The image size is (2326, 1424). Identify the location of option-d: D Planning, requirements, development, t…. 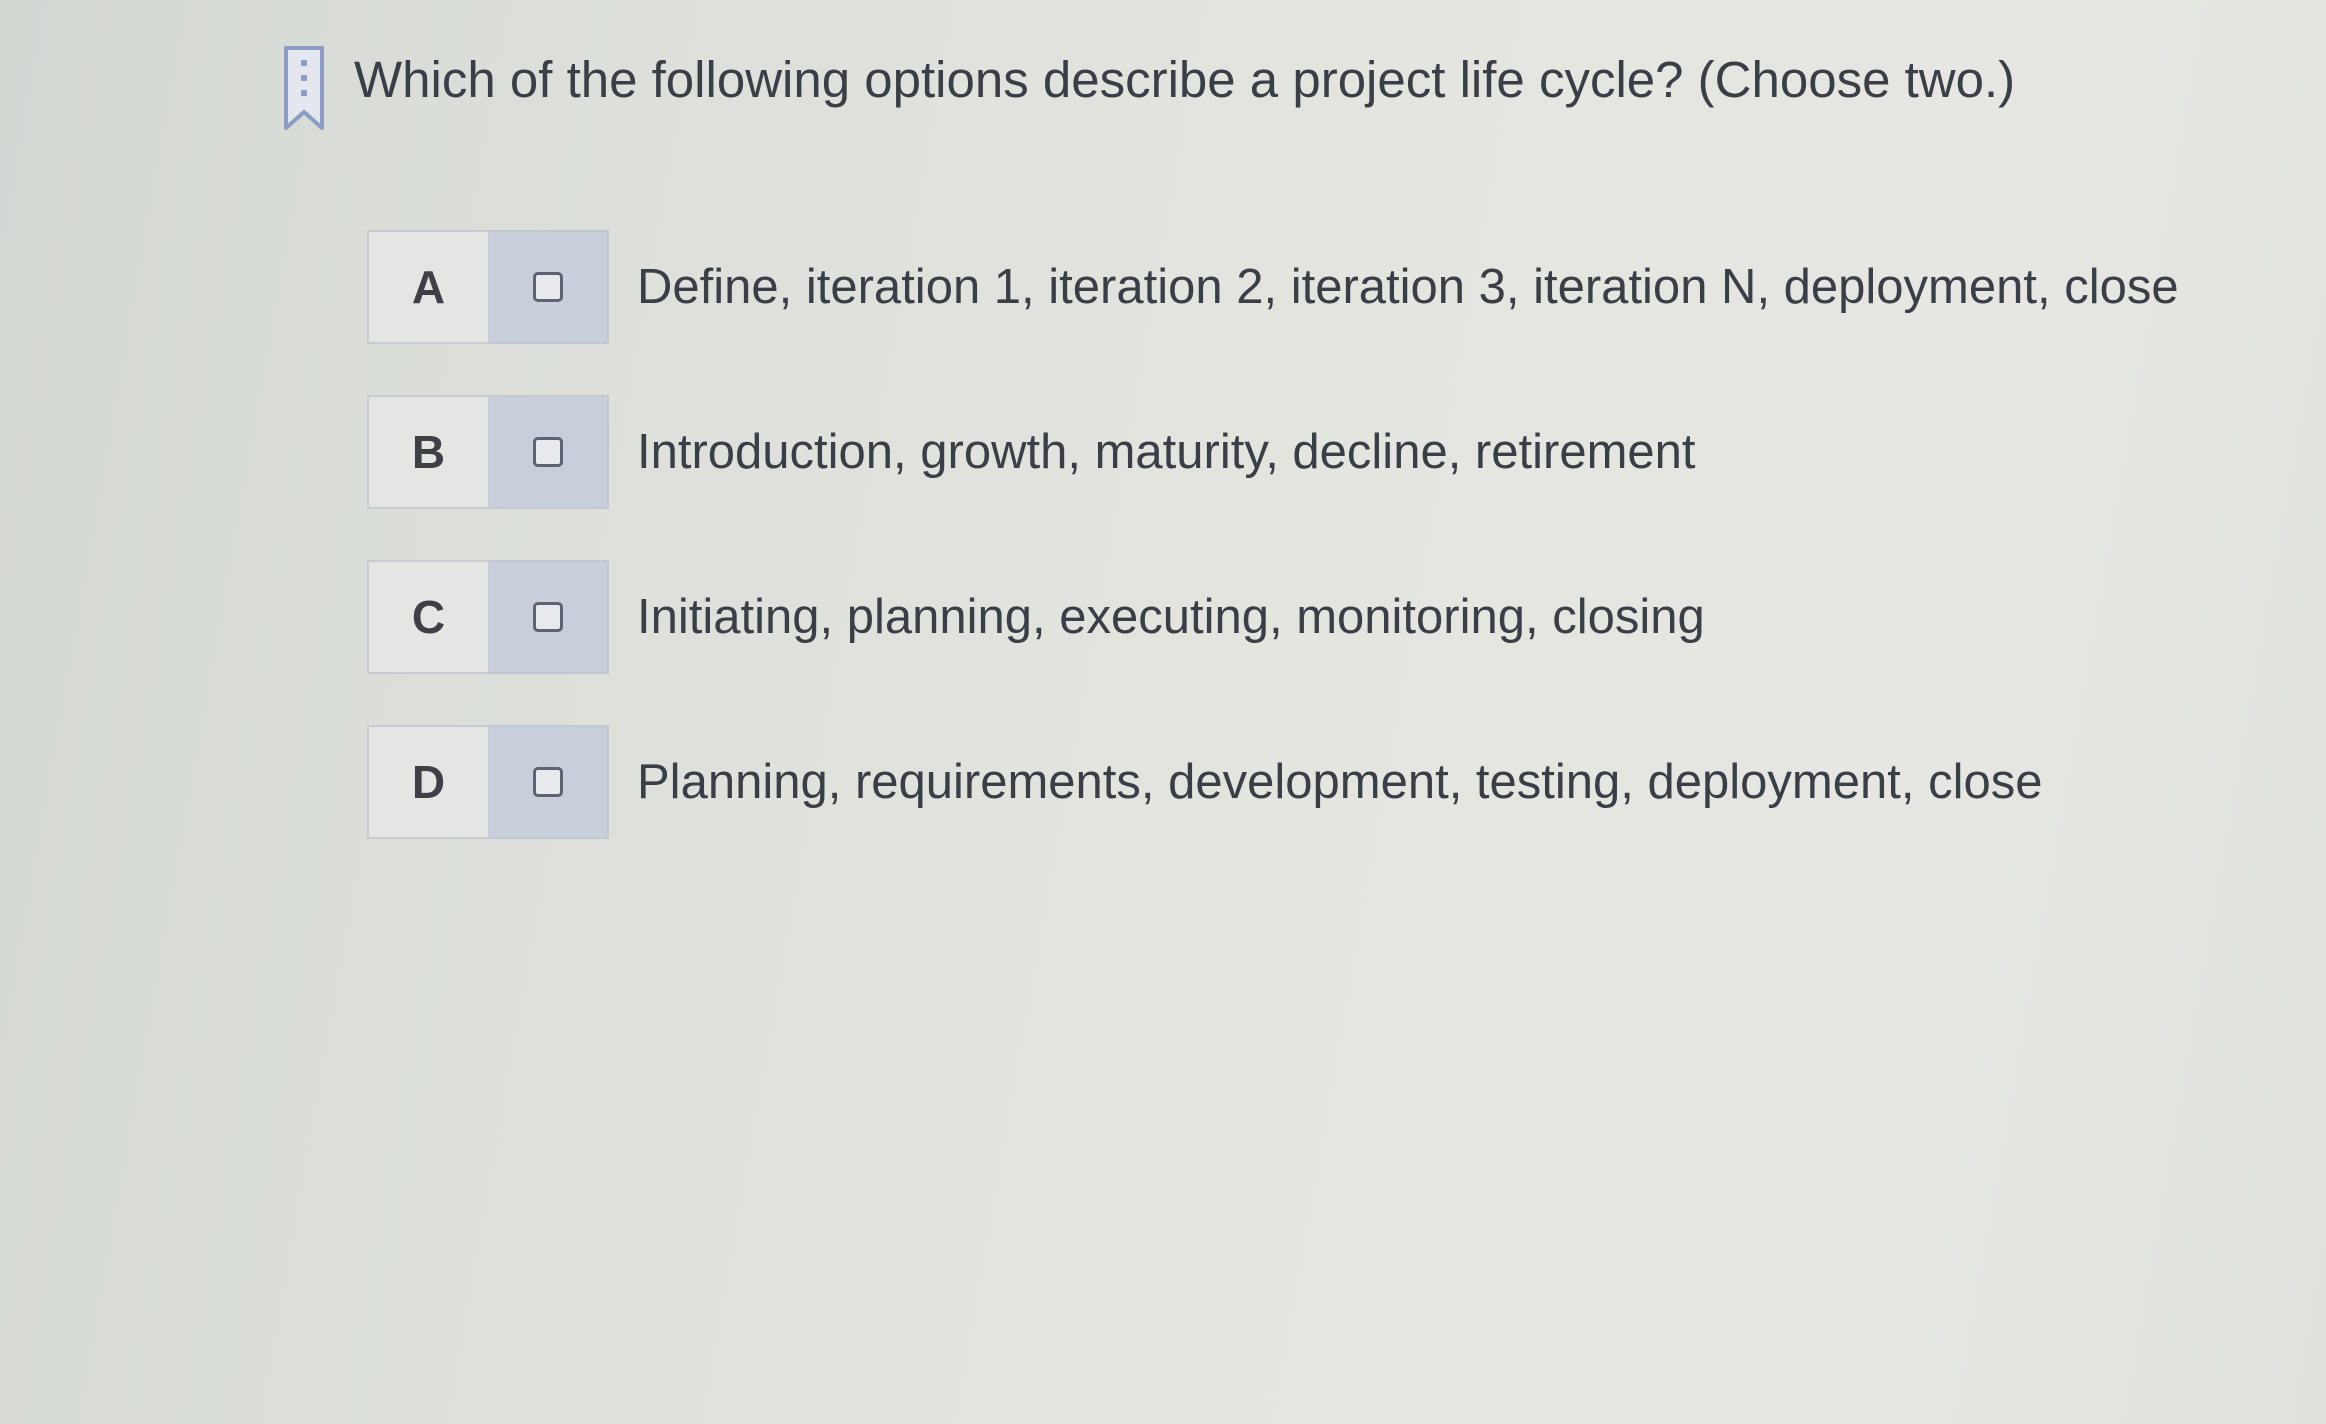
(1317, 782).